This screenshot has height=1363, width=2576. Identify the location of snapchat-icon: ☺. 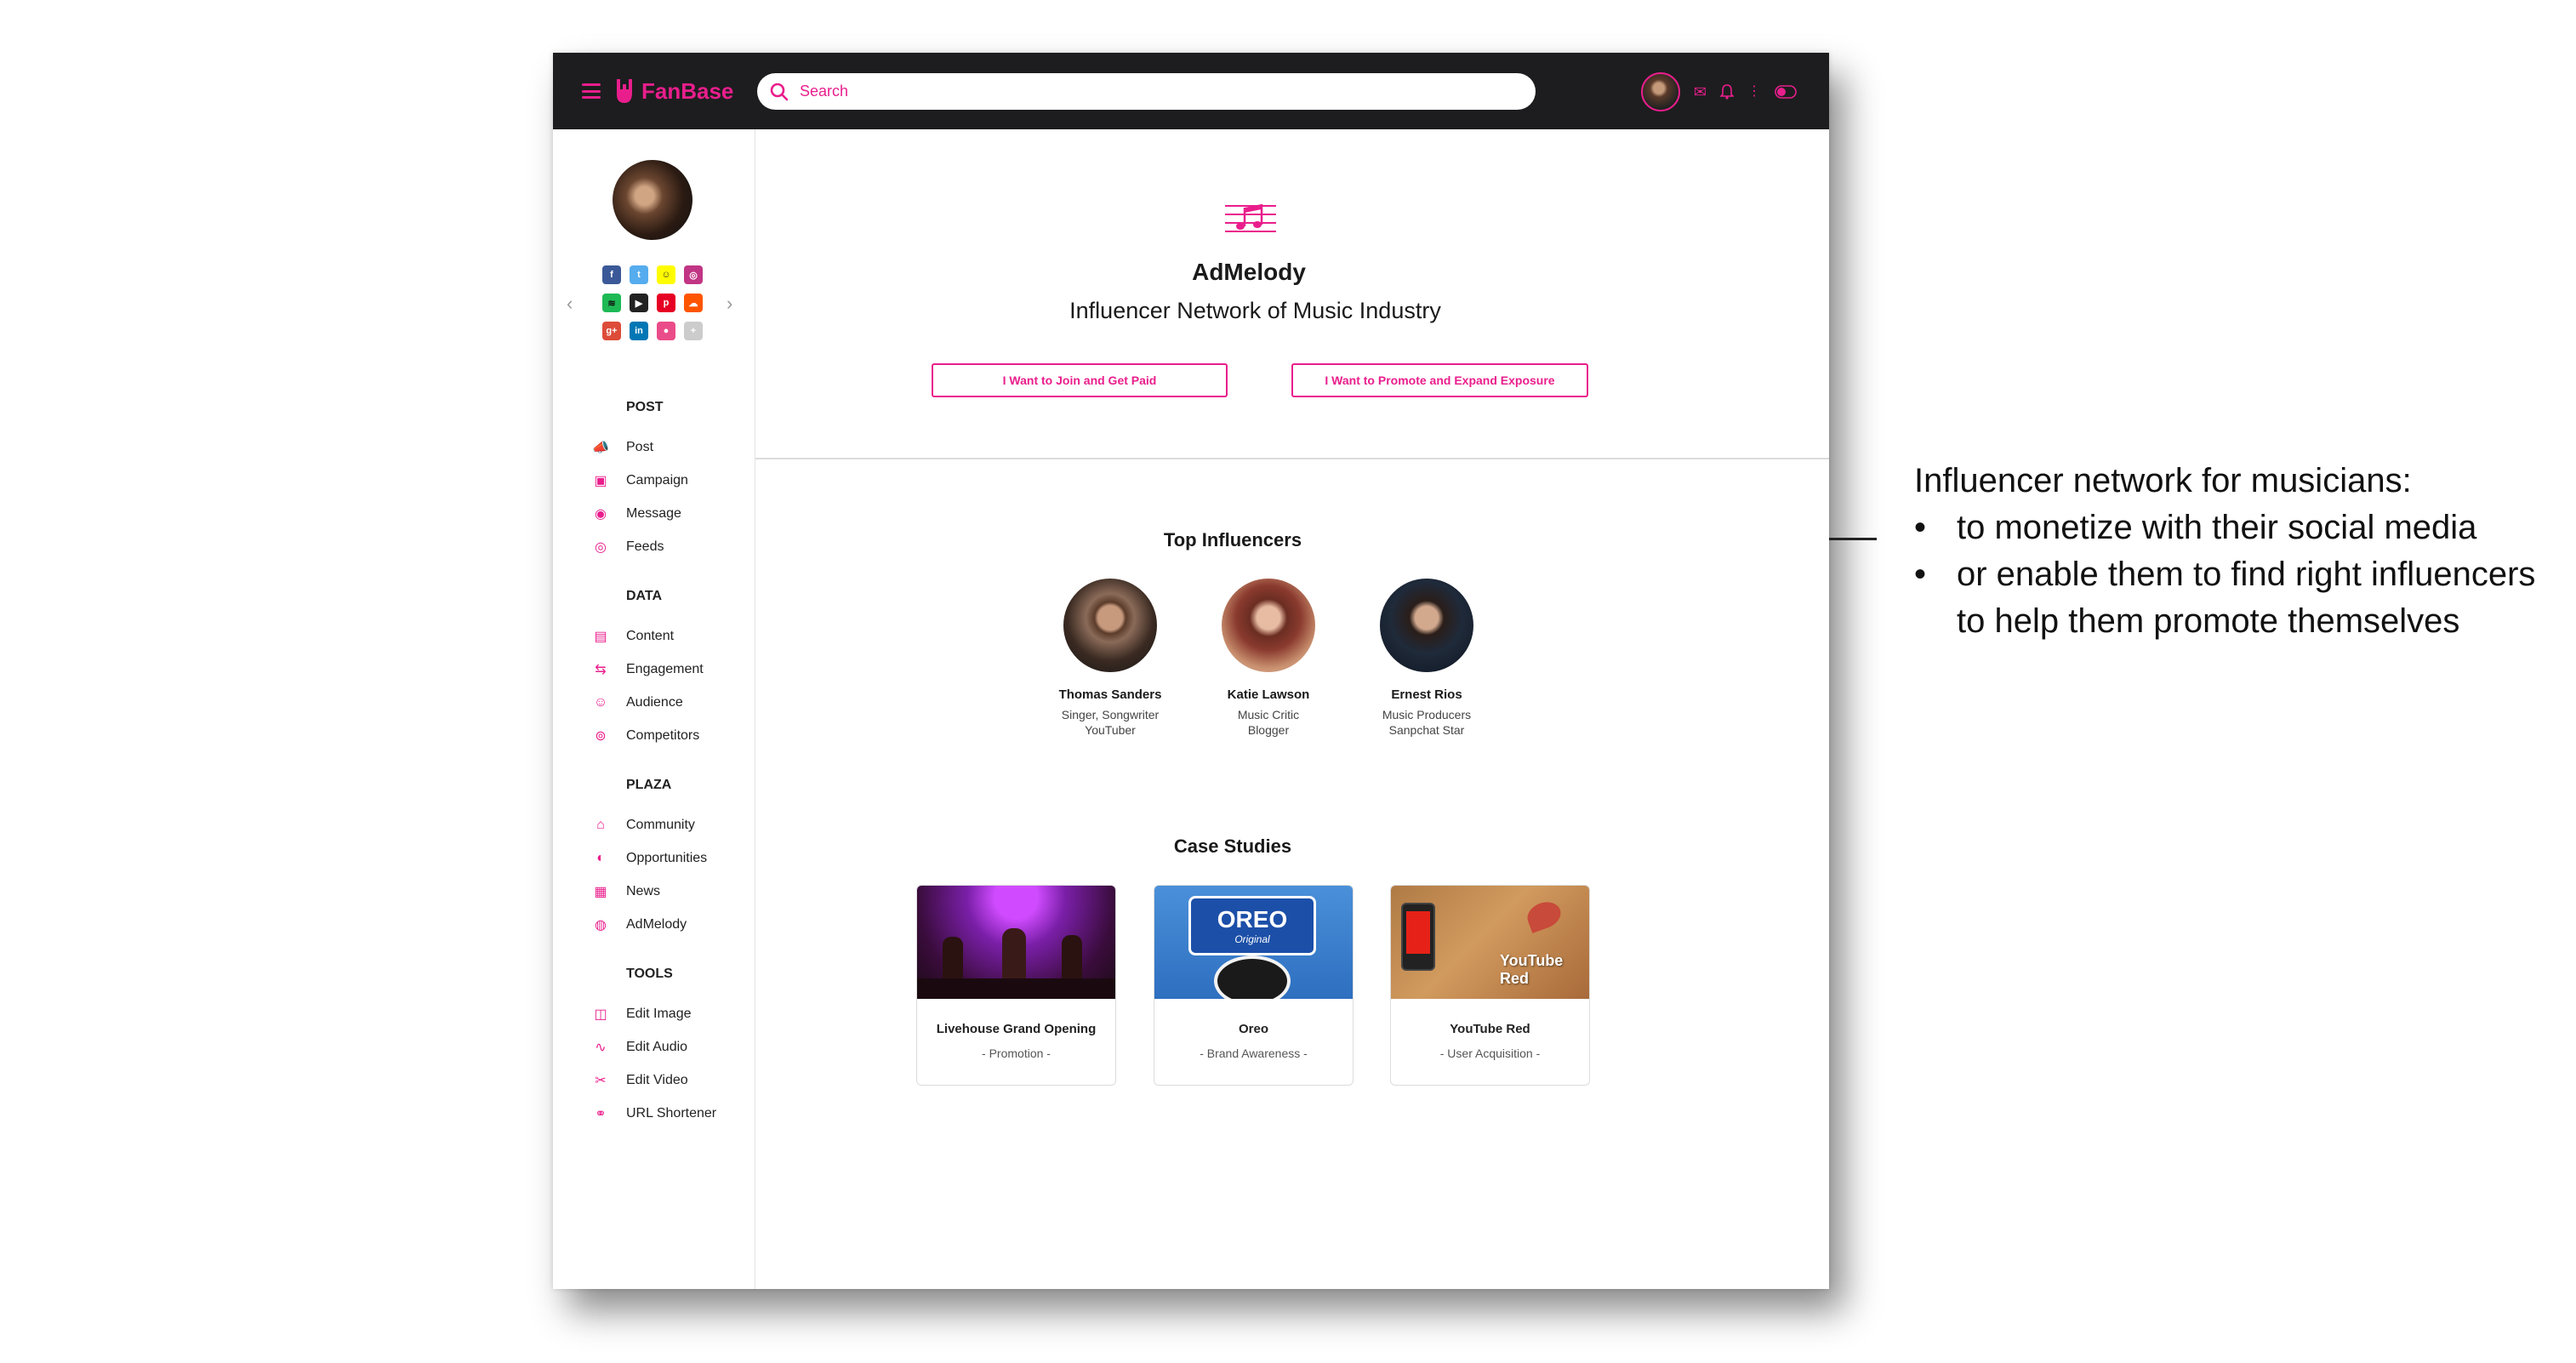
(666, 274).